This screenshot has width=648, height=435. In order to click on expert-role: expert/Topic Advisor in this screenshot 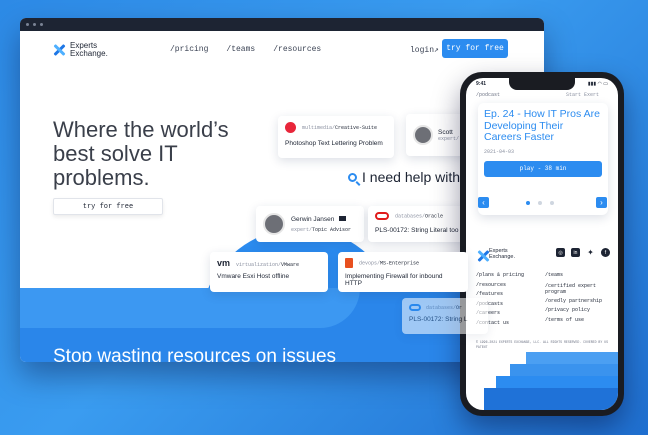, I will do `click(321, 230)`.